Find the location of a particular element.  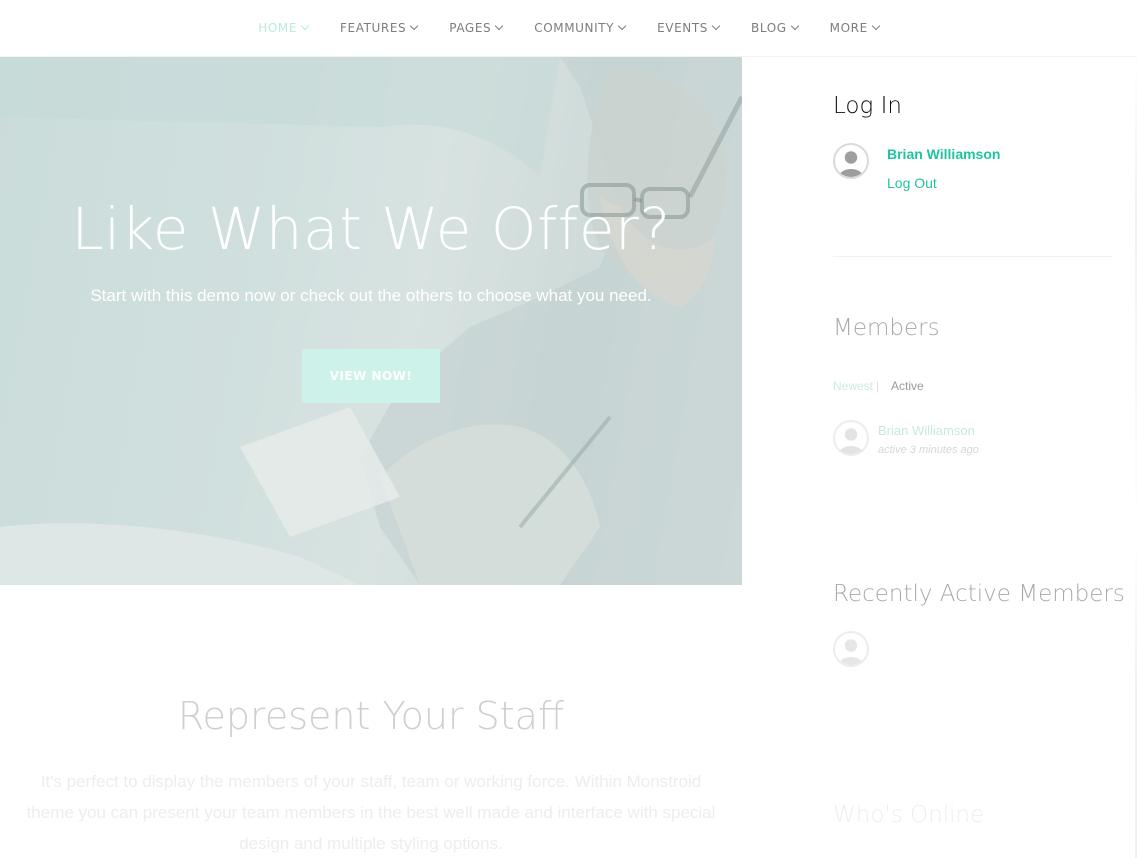

member-name-link: Brian Williamson is located at coordinates (926, 430).